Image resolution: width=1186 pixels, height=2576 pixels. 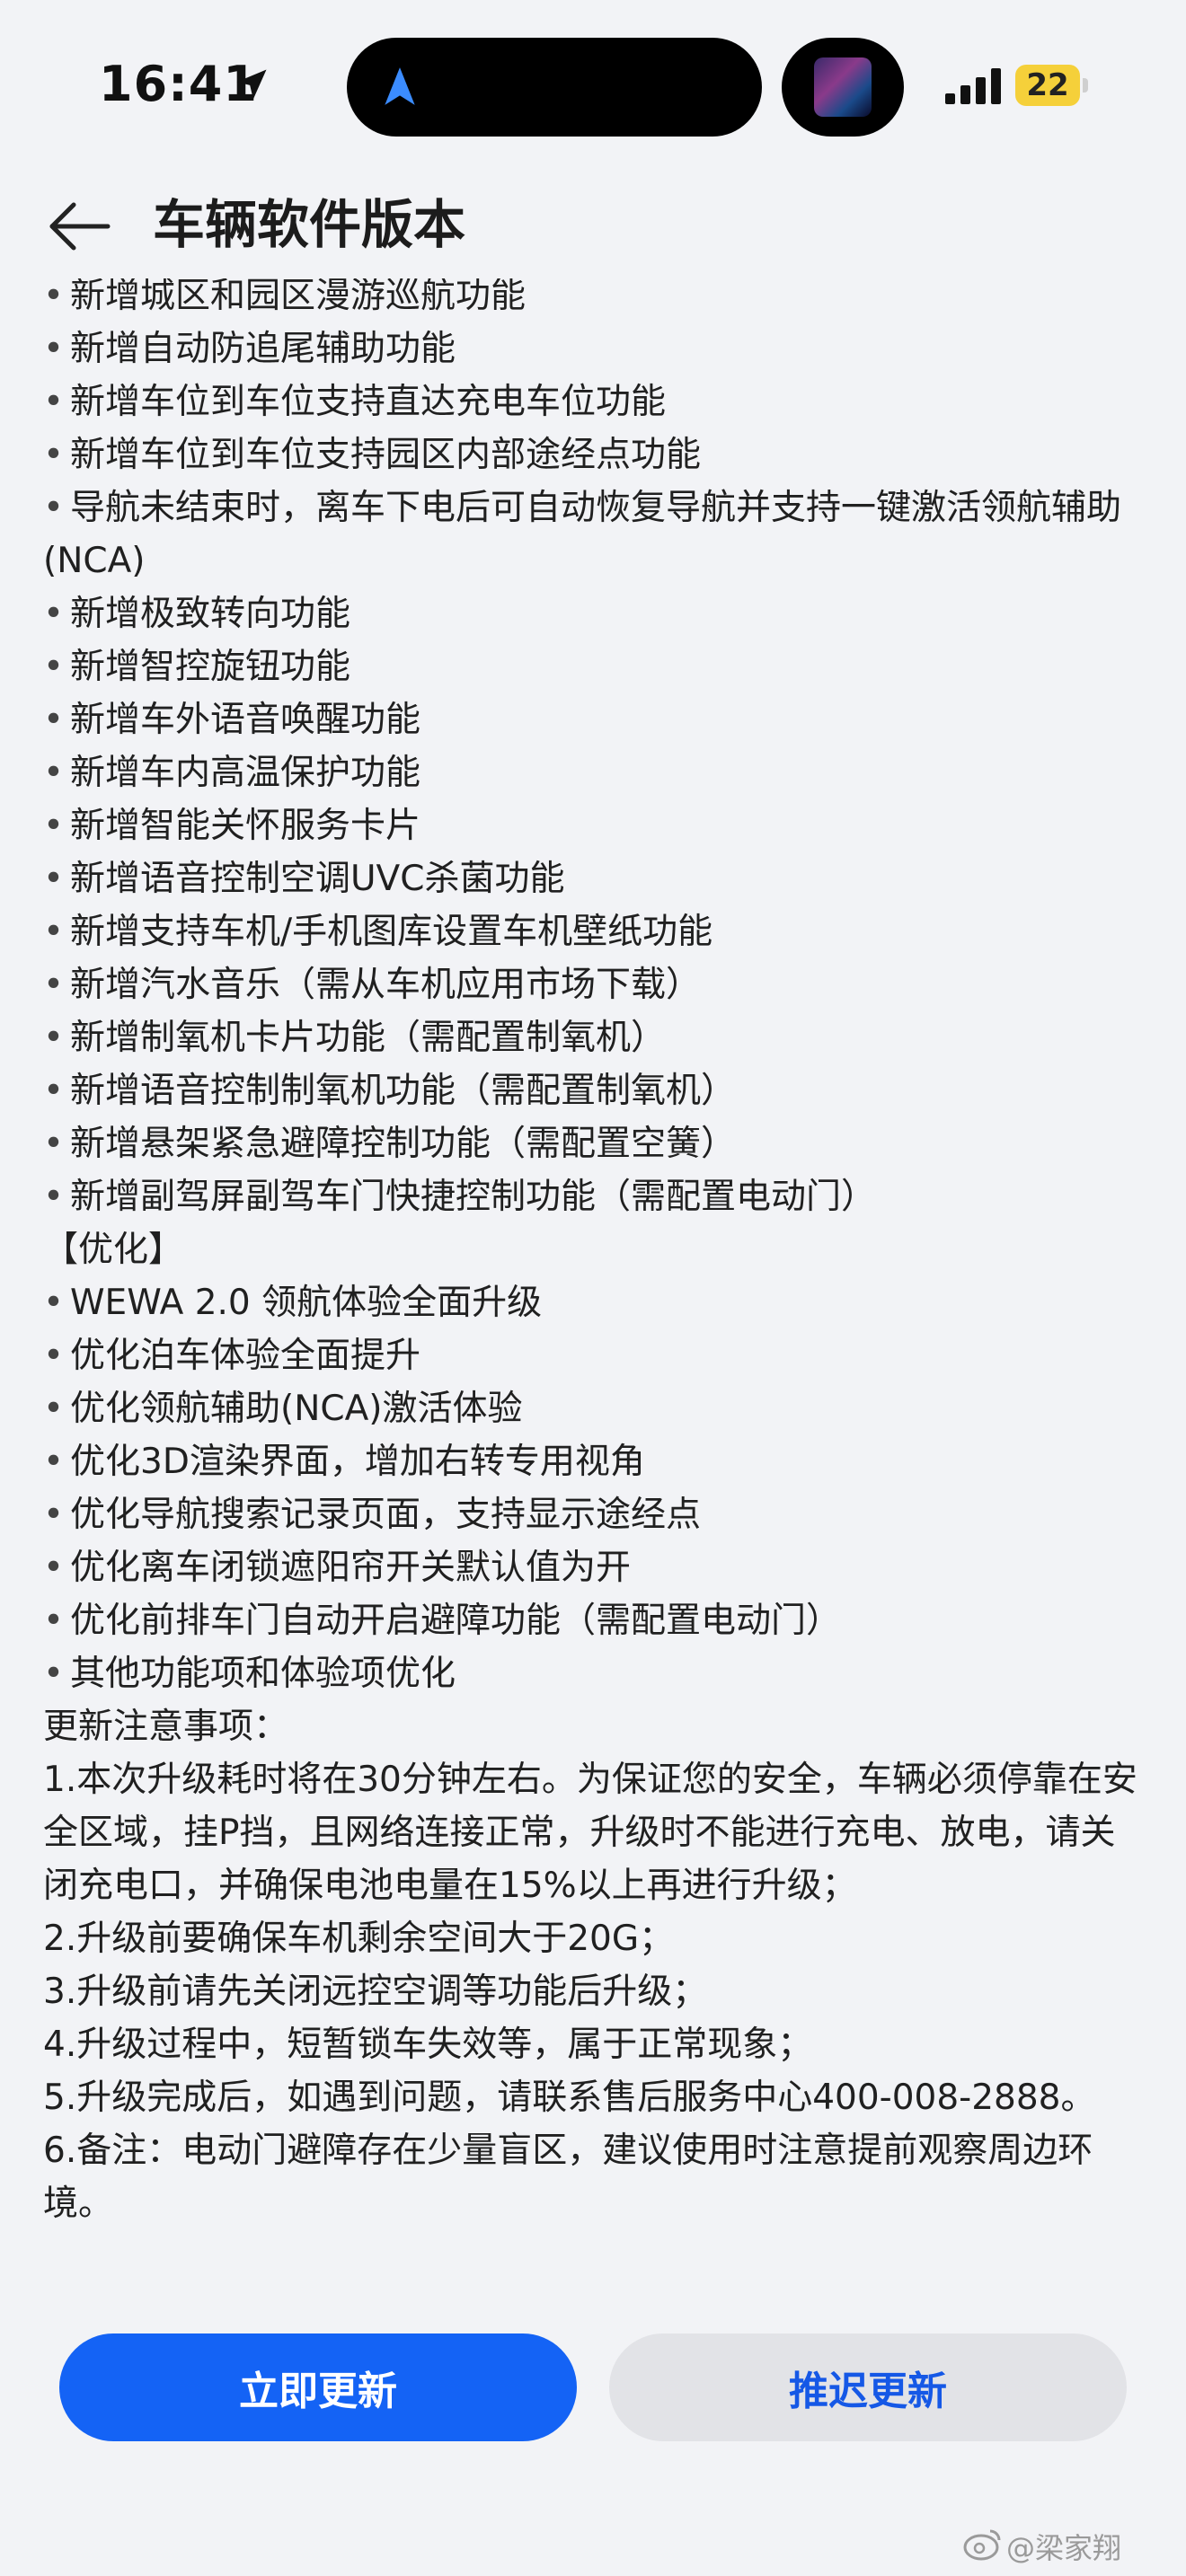 I want to click on optimize-heading: 【优化】, so click(x=595, y=1249).